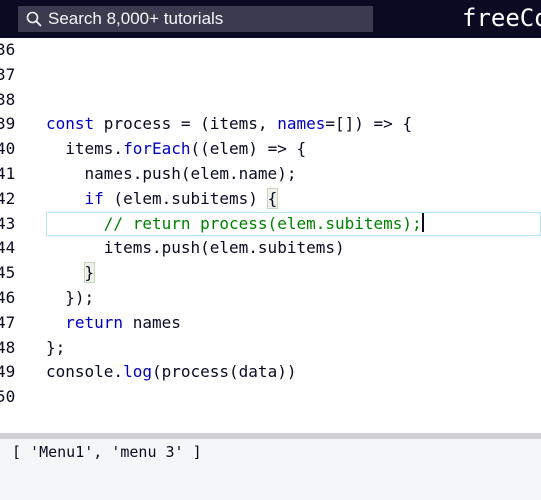 The height and width of the screenshot is (500, 541). I want to click on code-text: items.push(elem.subitems), so click(195, 248).